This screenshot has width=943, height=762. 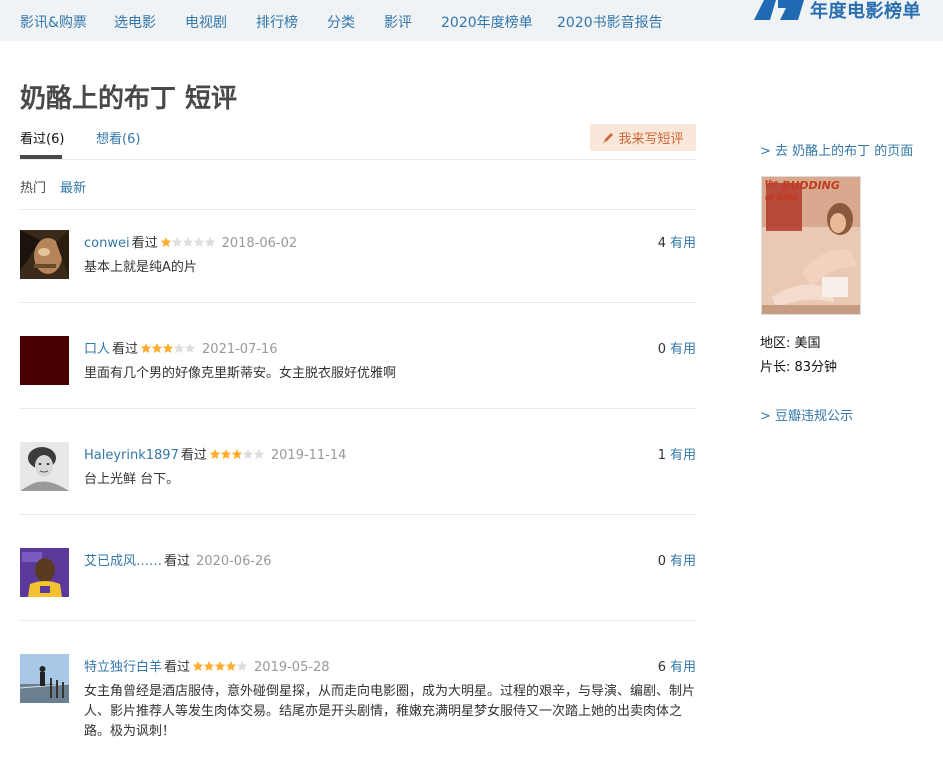 I want to click on comment-header: 口人 看过 2021-07-16, so click(x=181, y=348).